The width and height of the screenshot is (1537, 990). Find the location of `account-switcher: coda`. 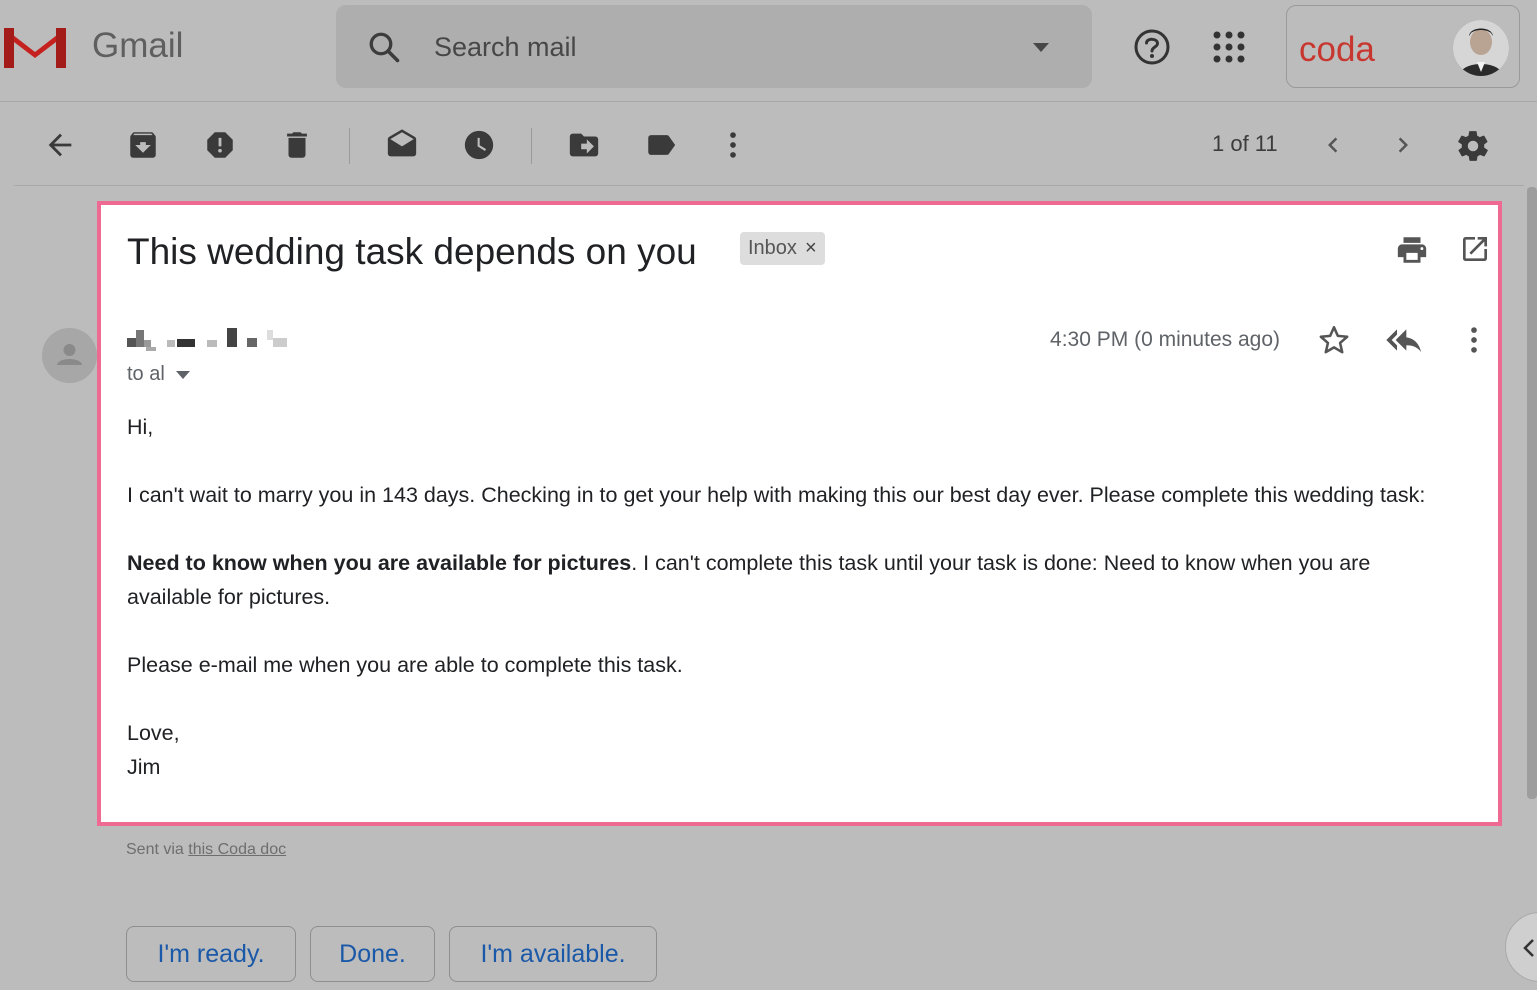

account-switcher: coda is located at coordinates (1403, 46).